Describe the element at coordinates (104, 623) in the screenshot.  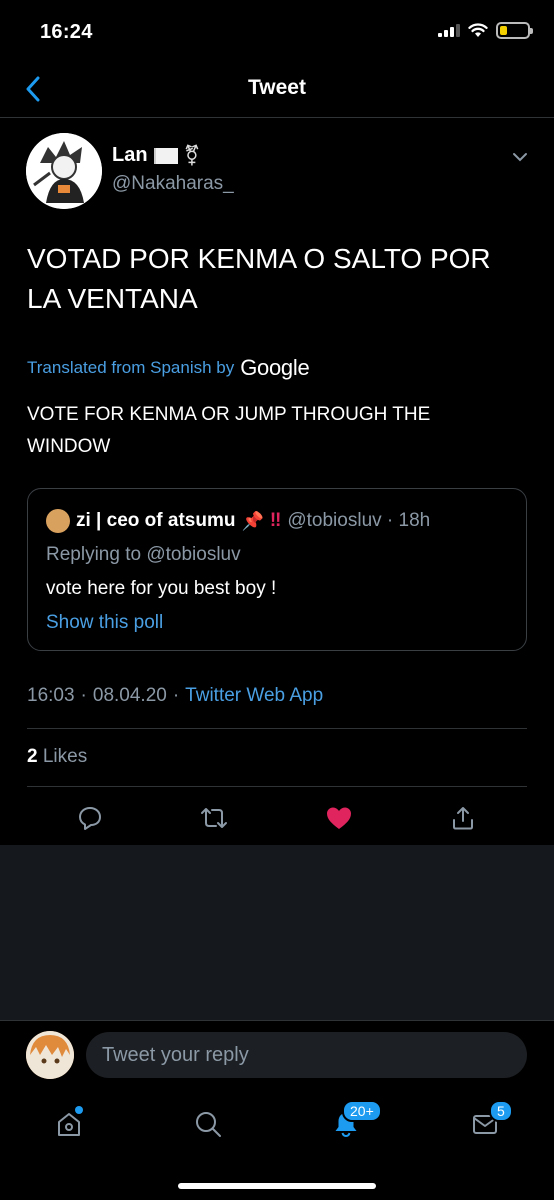
I see `show-poll-link: Show this poll` at that location.